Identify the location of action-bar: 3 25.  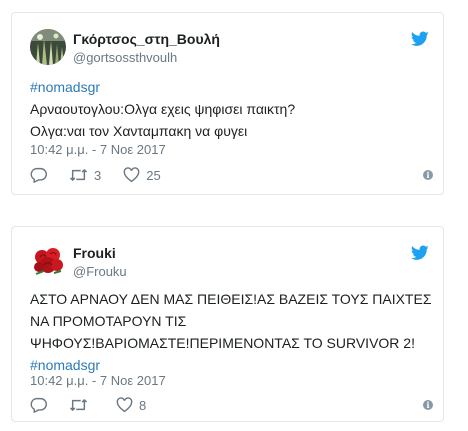
(106, 175).